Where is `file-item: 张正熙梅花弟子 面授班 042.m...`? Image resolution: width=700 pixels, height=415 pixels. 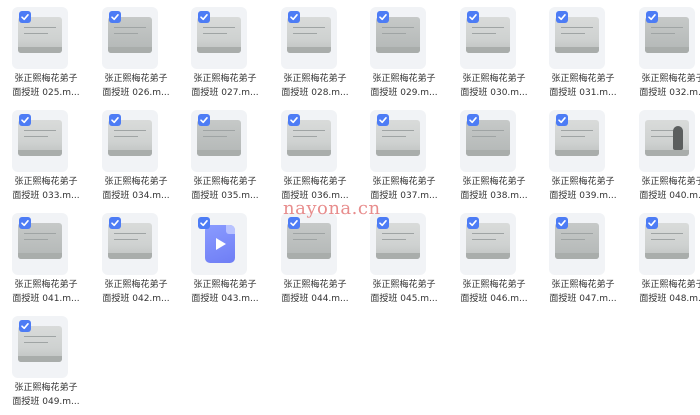
file-item: 张正熙梅花弟子 面授班 042.m... is located at coordinates (136, 261).